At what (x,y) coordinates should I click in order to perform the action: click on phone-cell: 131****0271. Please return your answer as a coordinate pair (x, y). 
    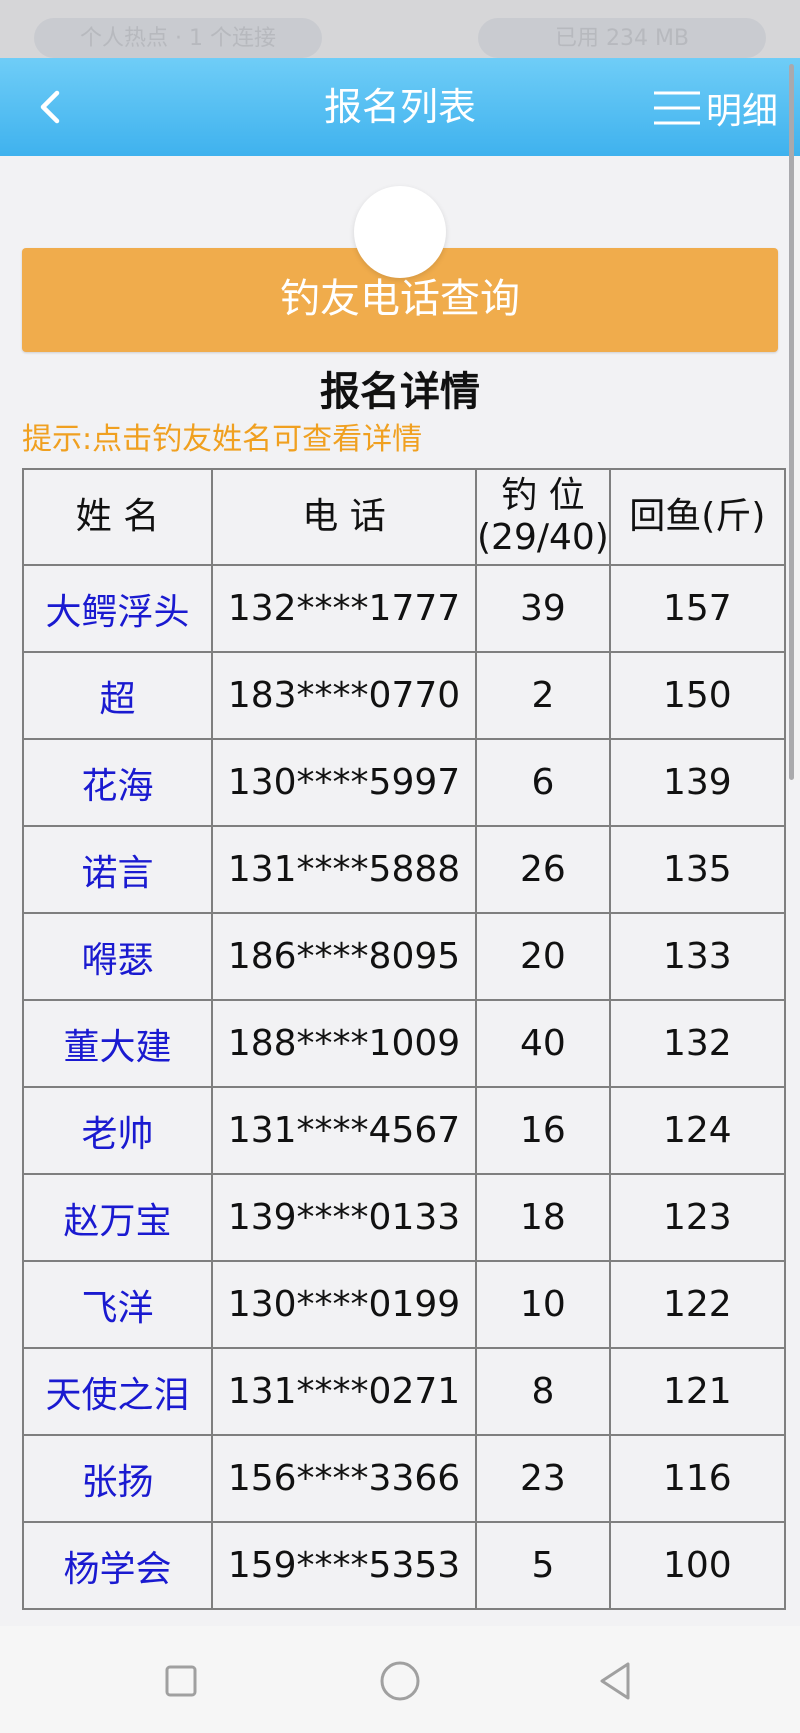
    Looking at the image, I should click on (344, 1391).